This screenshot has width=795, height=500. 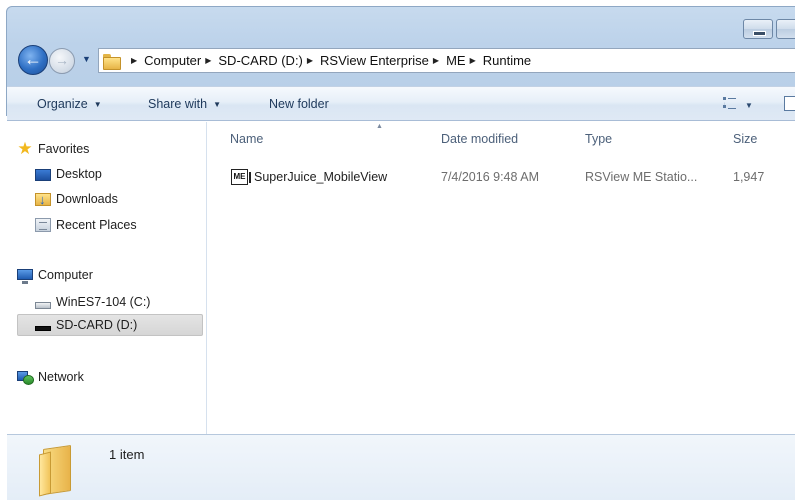 I want to click on breadcrumb-label: ME, so click(x=456, y=60).